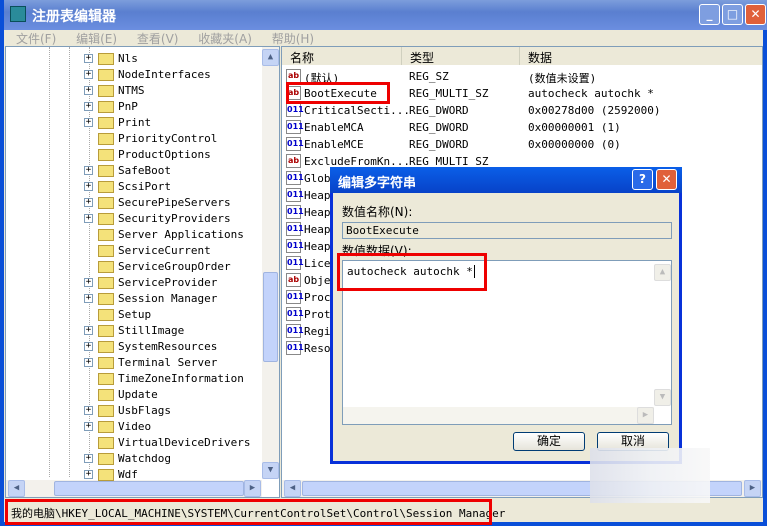 The image size is (767, 526). What do you see at coordinates (184, 442) in the screenshot?
I see `tree-item-label: VirtualDeviceDrivers` at bounding box center [184, 442].